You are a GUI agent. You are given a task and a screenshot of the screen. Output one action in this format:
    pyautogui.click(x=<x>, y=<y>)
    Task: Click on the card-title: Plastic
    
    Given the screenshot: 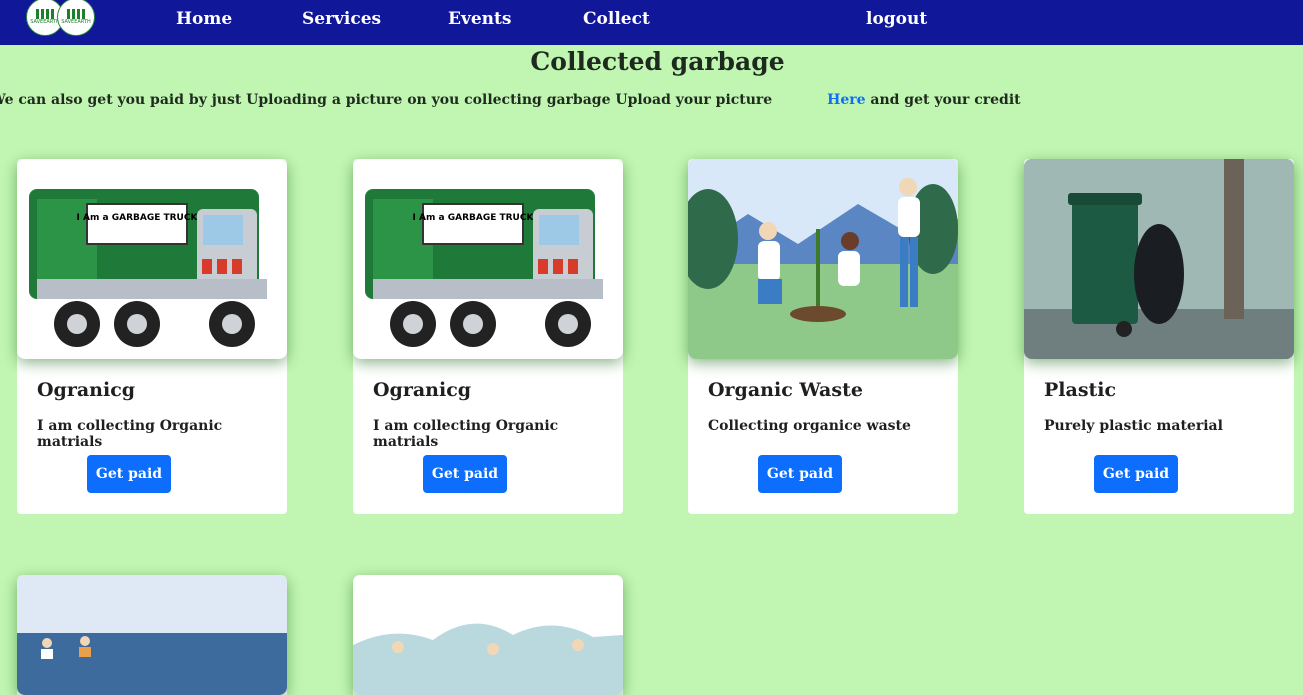 What is the action you would take?
    pyautogui.click(x=1080, y=390)
    